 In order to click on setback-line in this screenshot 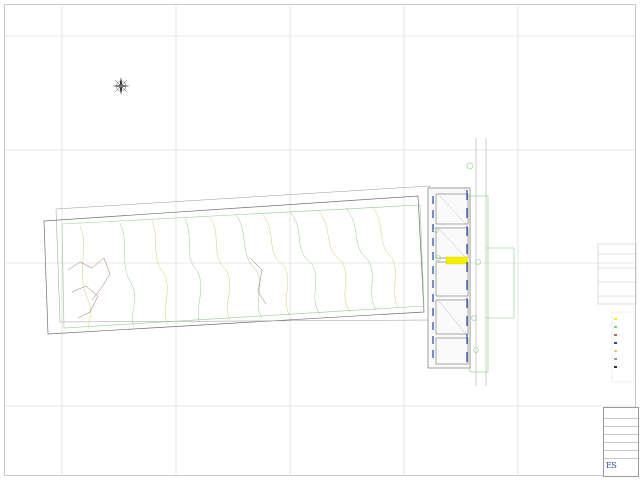, I will do `click(243, 266)`.